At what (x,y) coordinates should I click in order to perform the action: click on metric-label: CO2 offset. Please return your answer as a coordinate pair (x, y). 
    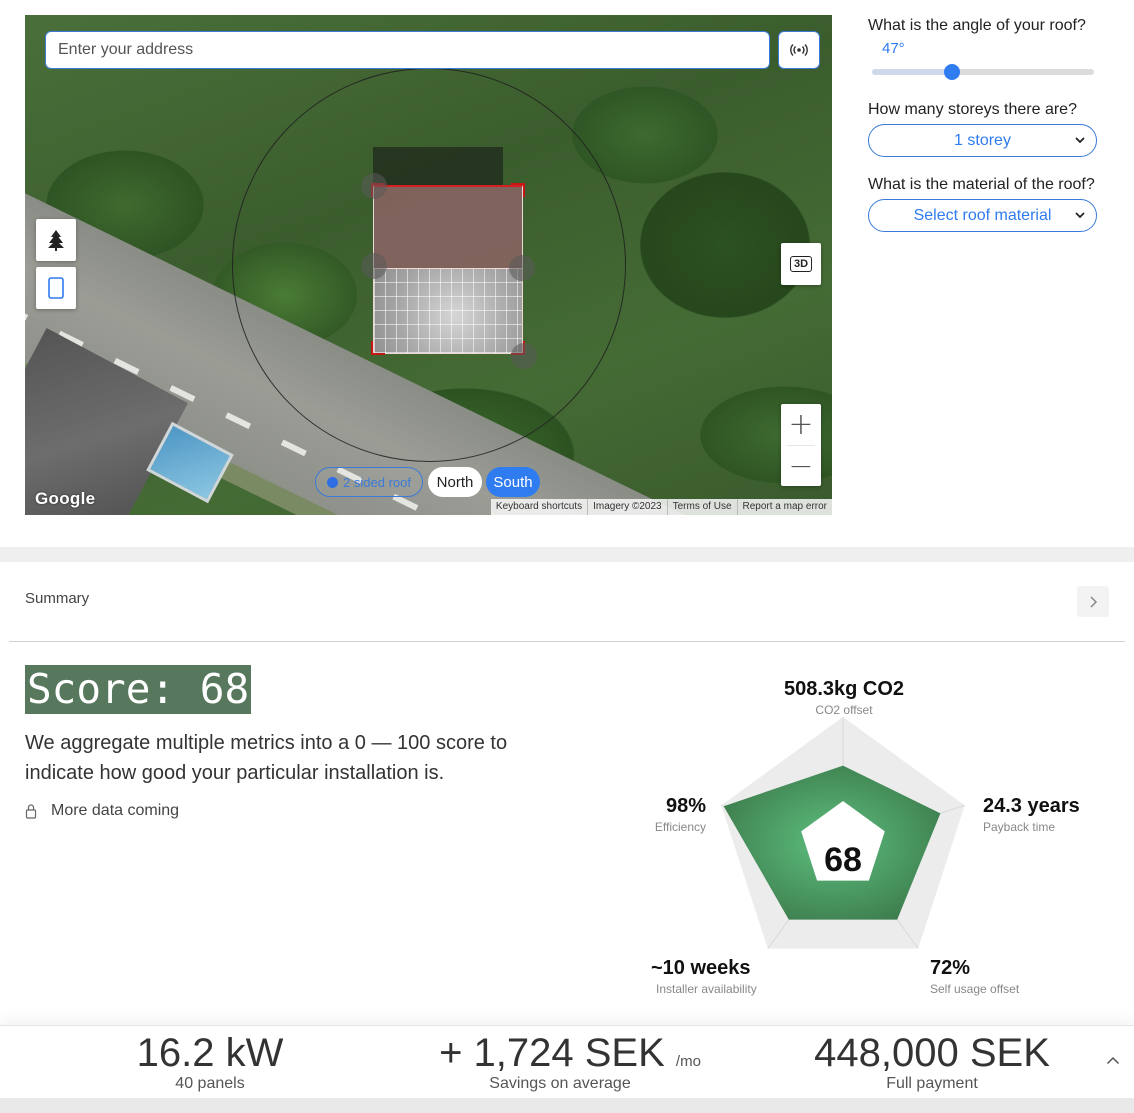
    Looking at the image, I should click on (844, 710).